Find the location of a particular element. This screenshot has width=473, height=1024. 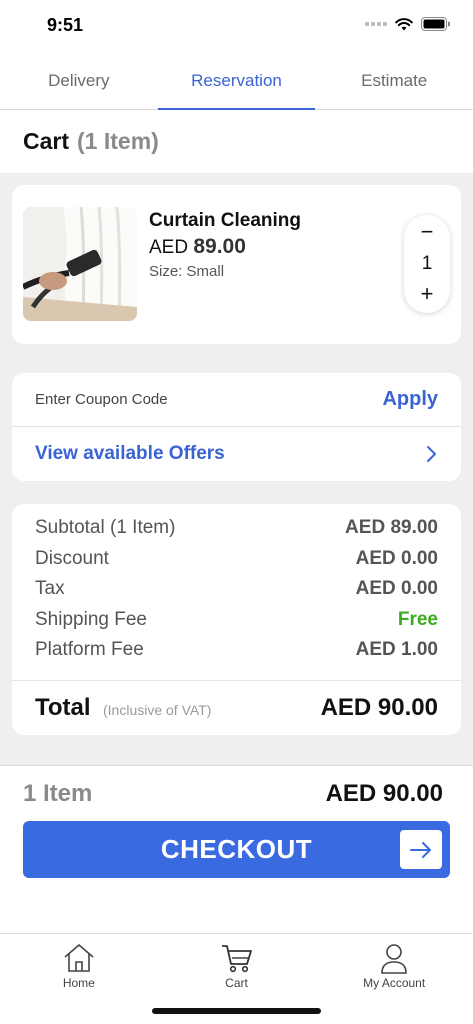

summary-label: Tax is located at coordinates (50, 588).